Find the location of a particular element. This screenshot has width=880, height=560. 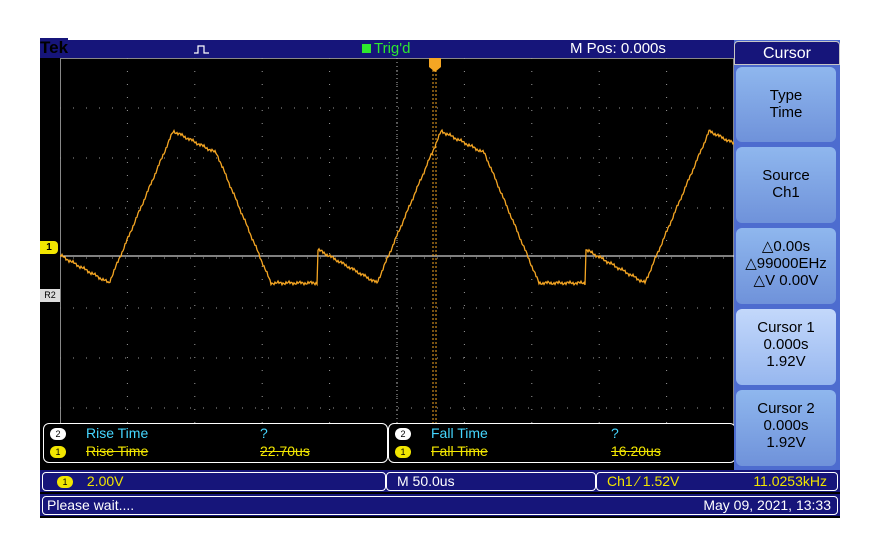

horizontal-position: M Pos: 0.000s is located at coordinates (618, 48).